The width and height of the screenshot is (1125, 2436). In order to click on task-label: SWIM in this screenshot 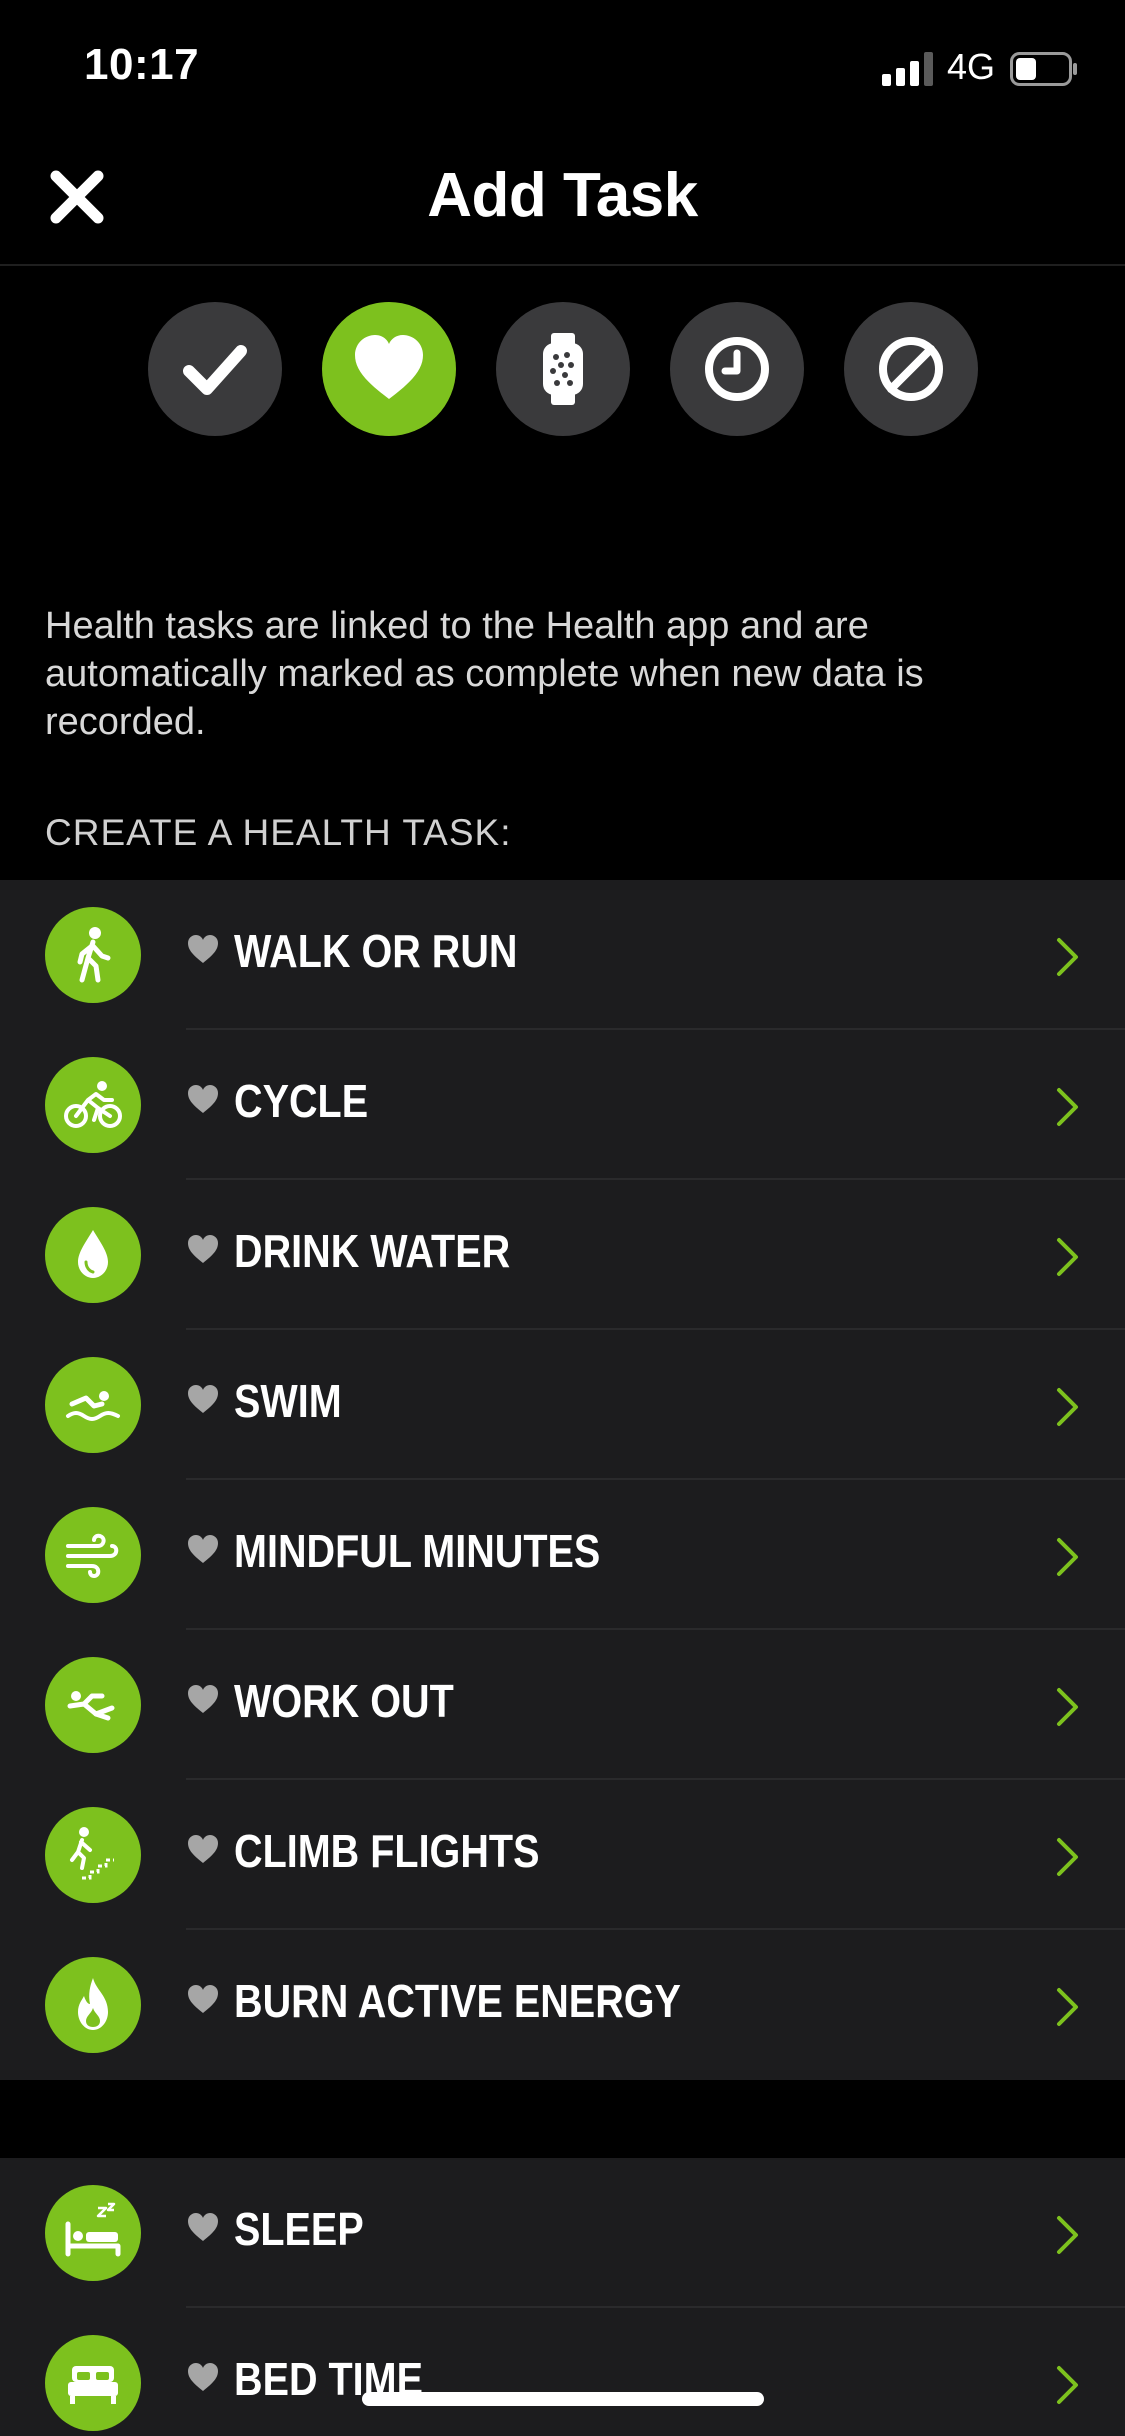, I will do `click(288, 1401)`.